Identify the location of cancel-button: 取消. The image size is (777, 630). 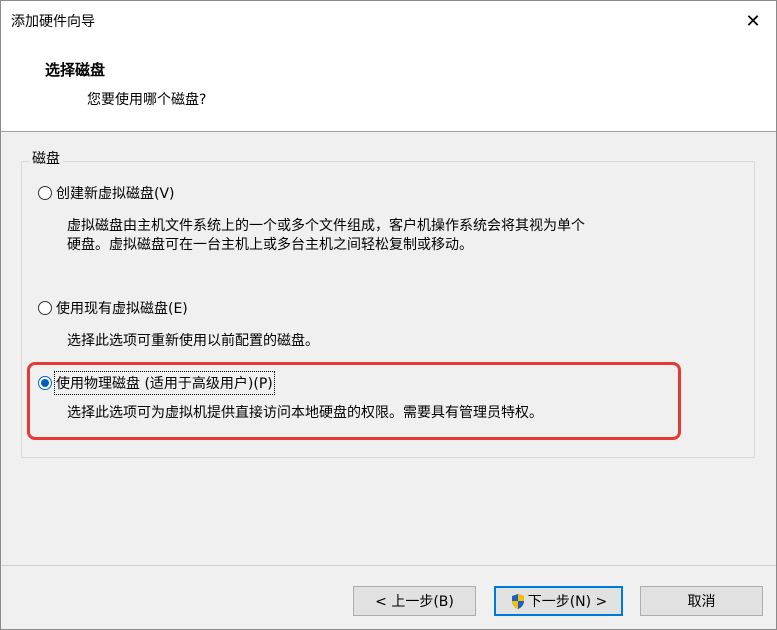
(701, 601).